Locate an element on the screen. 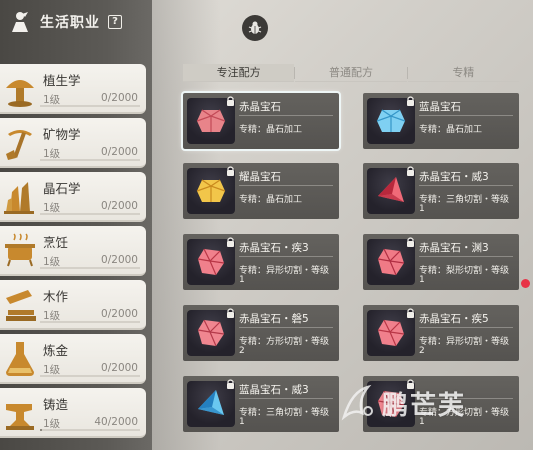  tab-focus-recipes: 专注配方 is located at coordinates (239, 73).